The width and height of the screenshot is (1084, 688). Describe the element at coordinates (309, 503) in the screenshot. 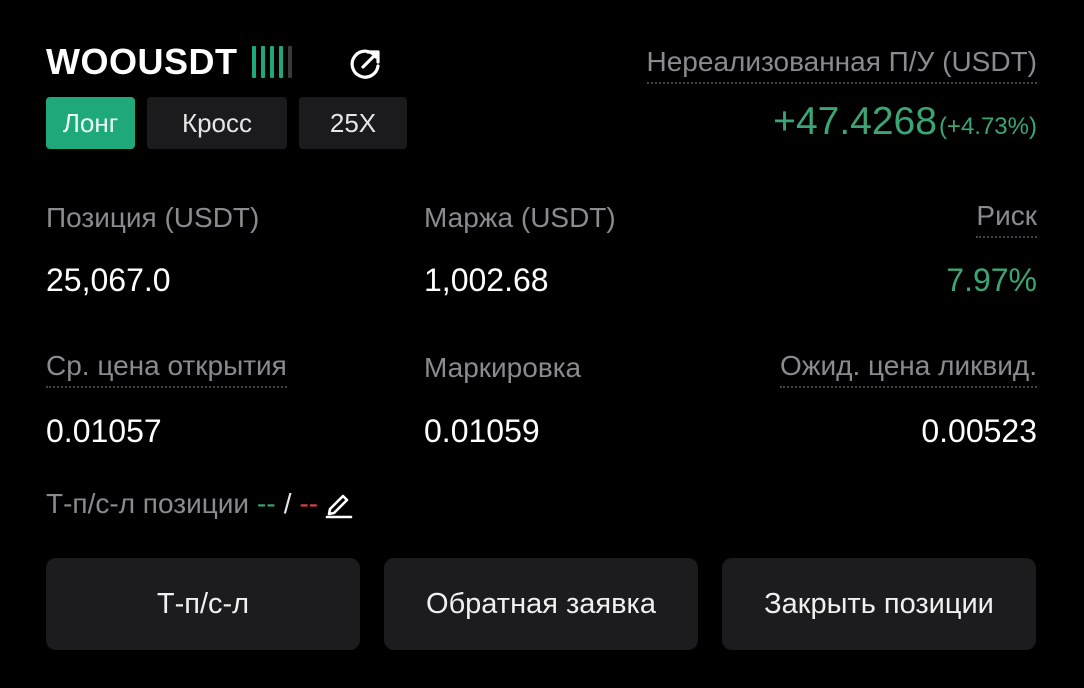

I see `stop-loss-value: --` at that location.